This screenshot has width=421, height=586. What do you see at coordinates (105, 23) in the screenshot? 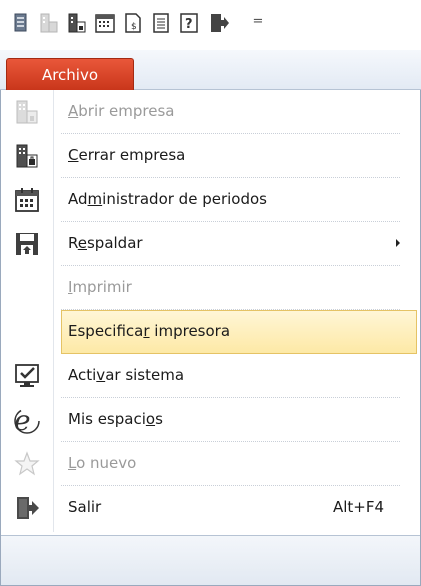
I see `periods-icon` at bounding box center [105, 23].